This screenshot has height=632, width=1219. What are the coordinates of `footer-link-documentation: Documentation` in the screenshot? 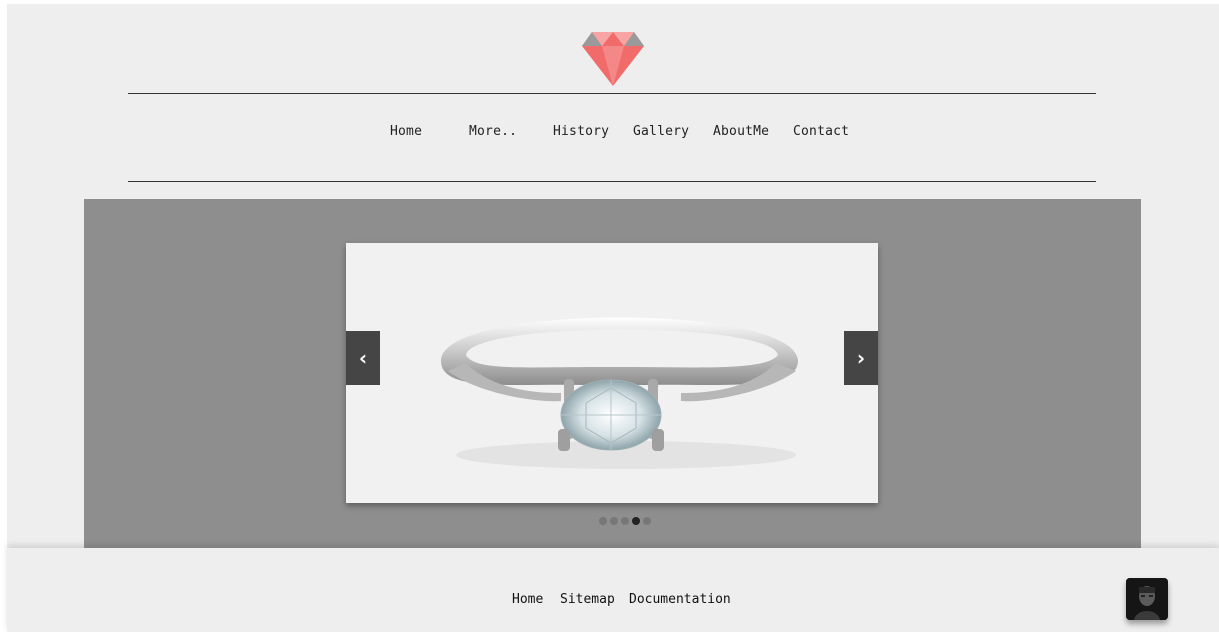 It's located at (680, 599).